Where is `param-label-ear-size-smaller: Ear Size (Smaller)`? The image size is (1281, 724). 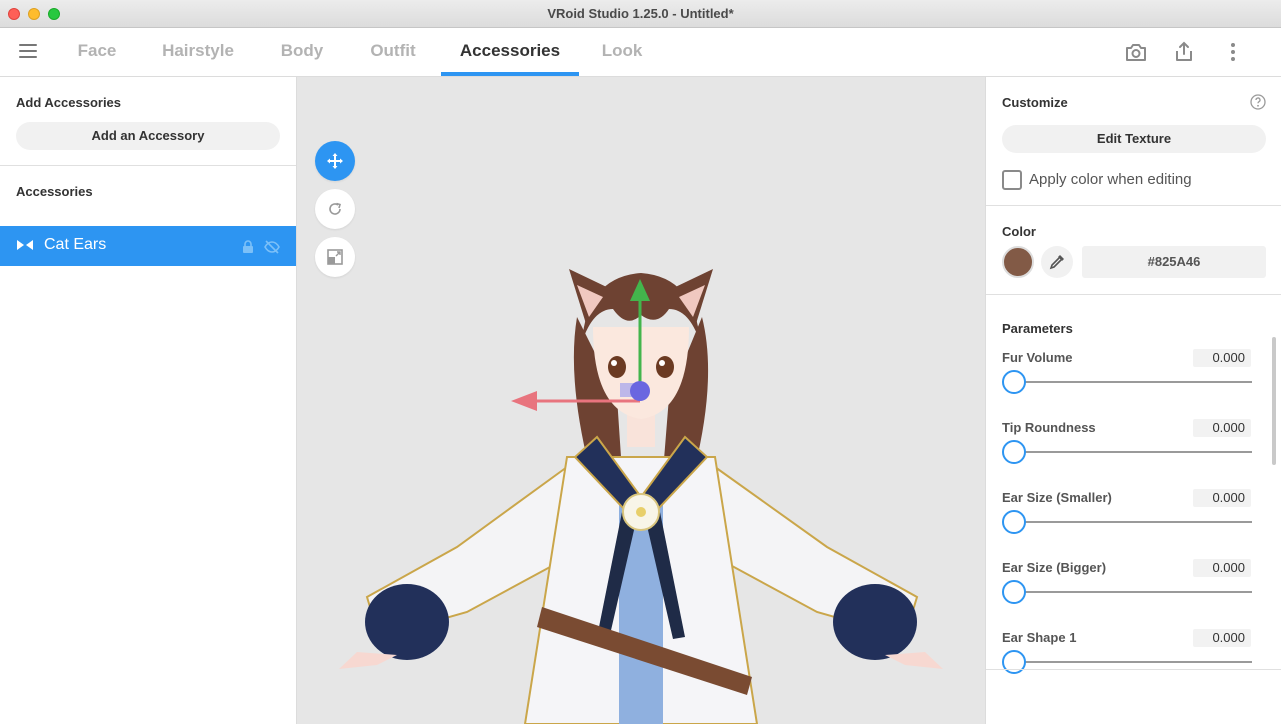 param-label-ear-size-smaller: Ear Size (Smaller) is located at coordinates (1057, 497).